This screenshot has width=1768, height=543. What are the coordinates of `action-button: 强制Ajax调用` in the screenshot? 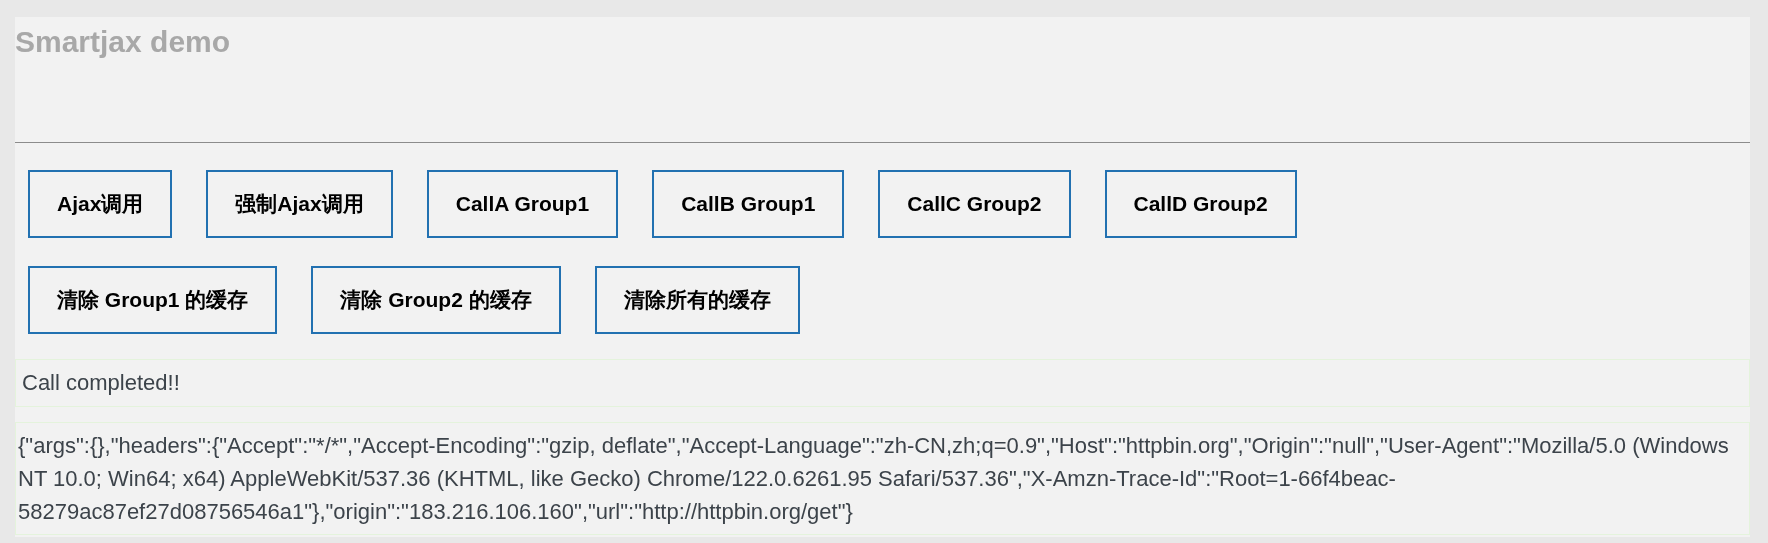 It's located at (299, 204).